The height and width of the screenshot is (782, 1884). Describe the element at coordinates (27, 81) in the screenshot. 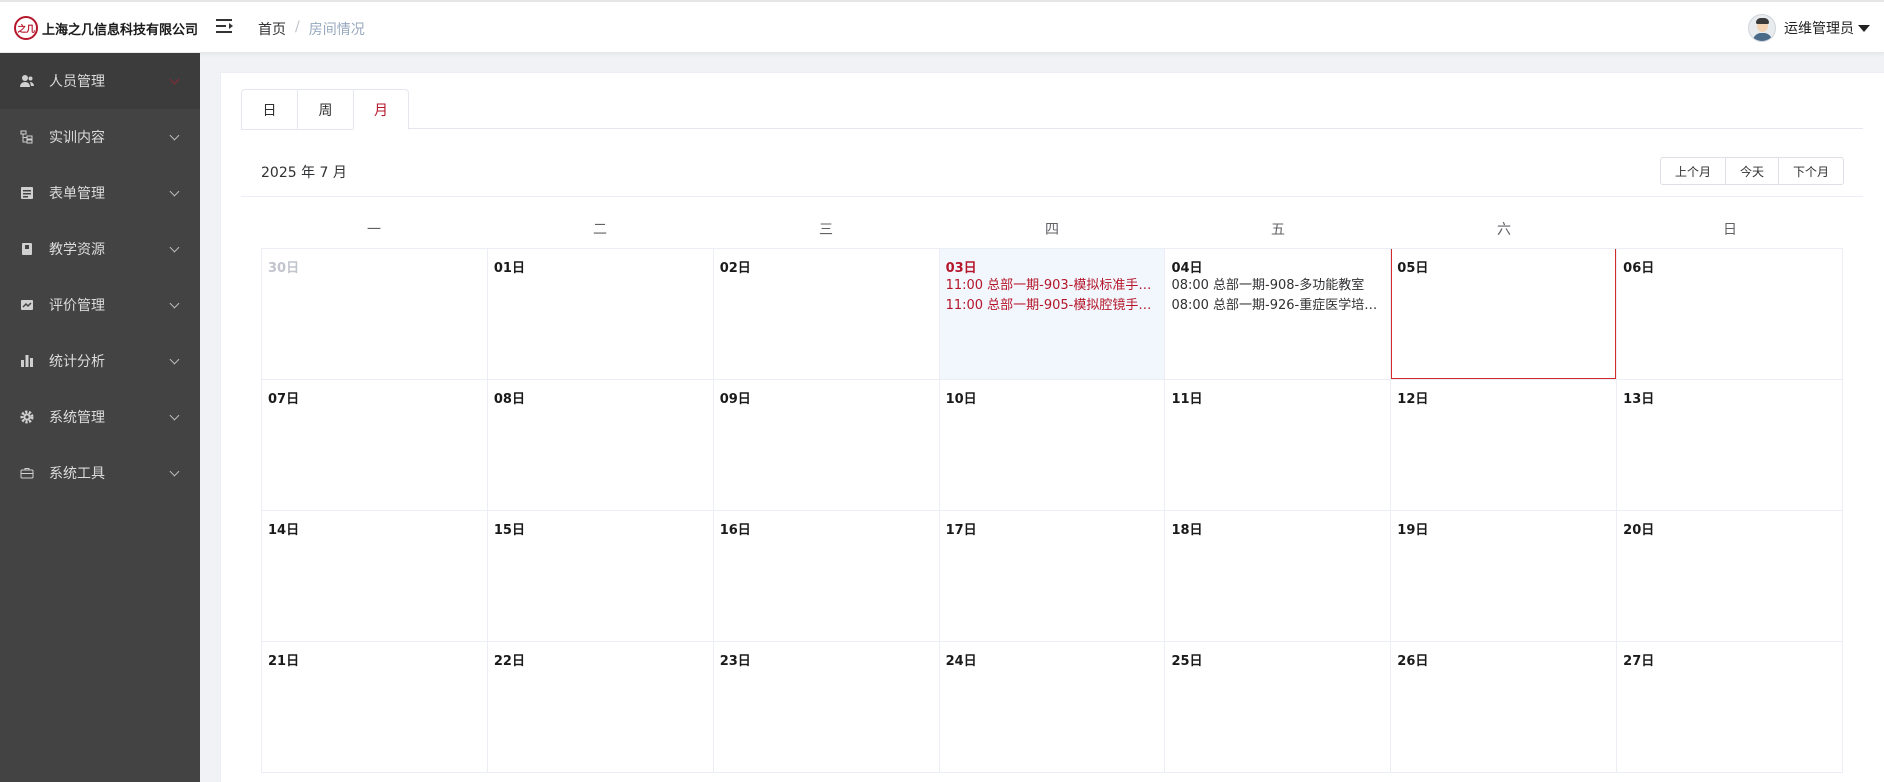

I see `users-icon` at that location.